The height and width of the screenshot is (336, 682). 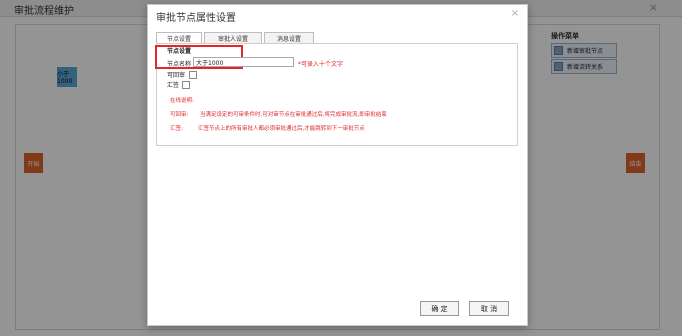 What do you see at coordinates (176, 129) in the screenshot?
I see `help-countersign-key: 汇签:` at bounding box center [176, 129].